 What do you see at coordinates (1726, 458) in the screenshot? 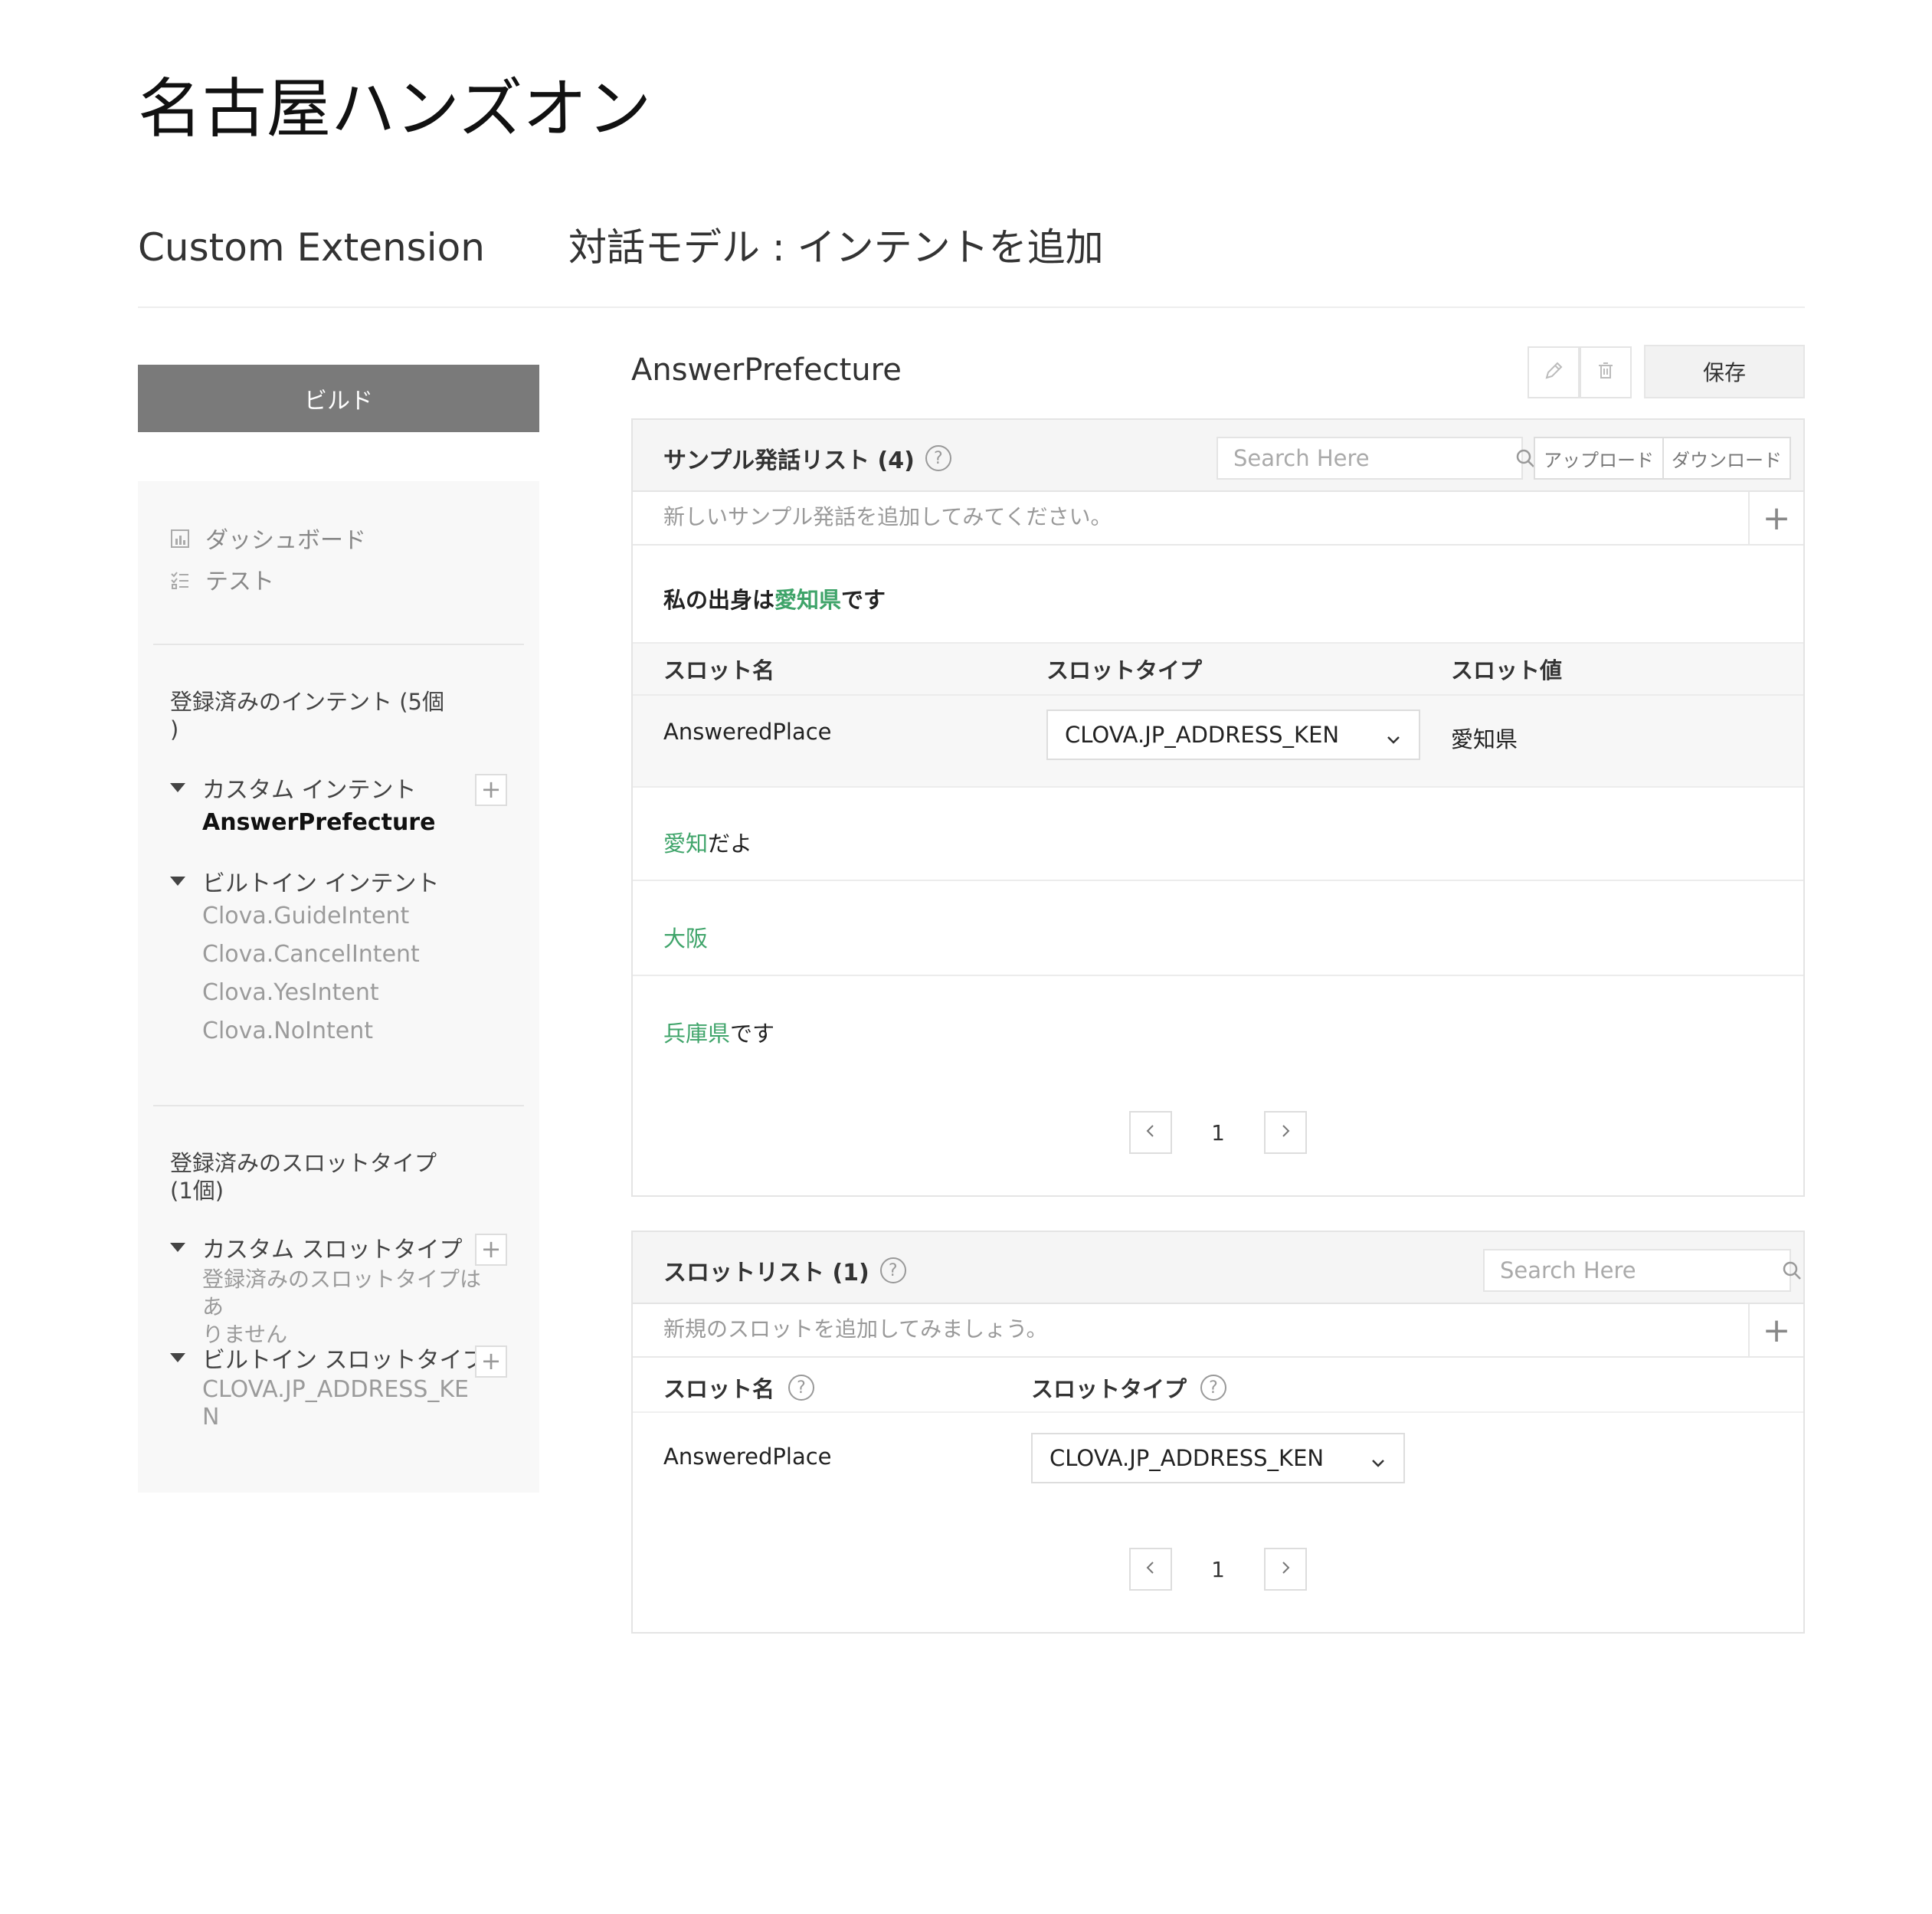
I see `download-button: ダウンロード` at bounding box center [1726, 458].